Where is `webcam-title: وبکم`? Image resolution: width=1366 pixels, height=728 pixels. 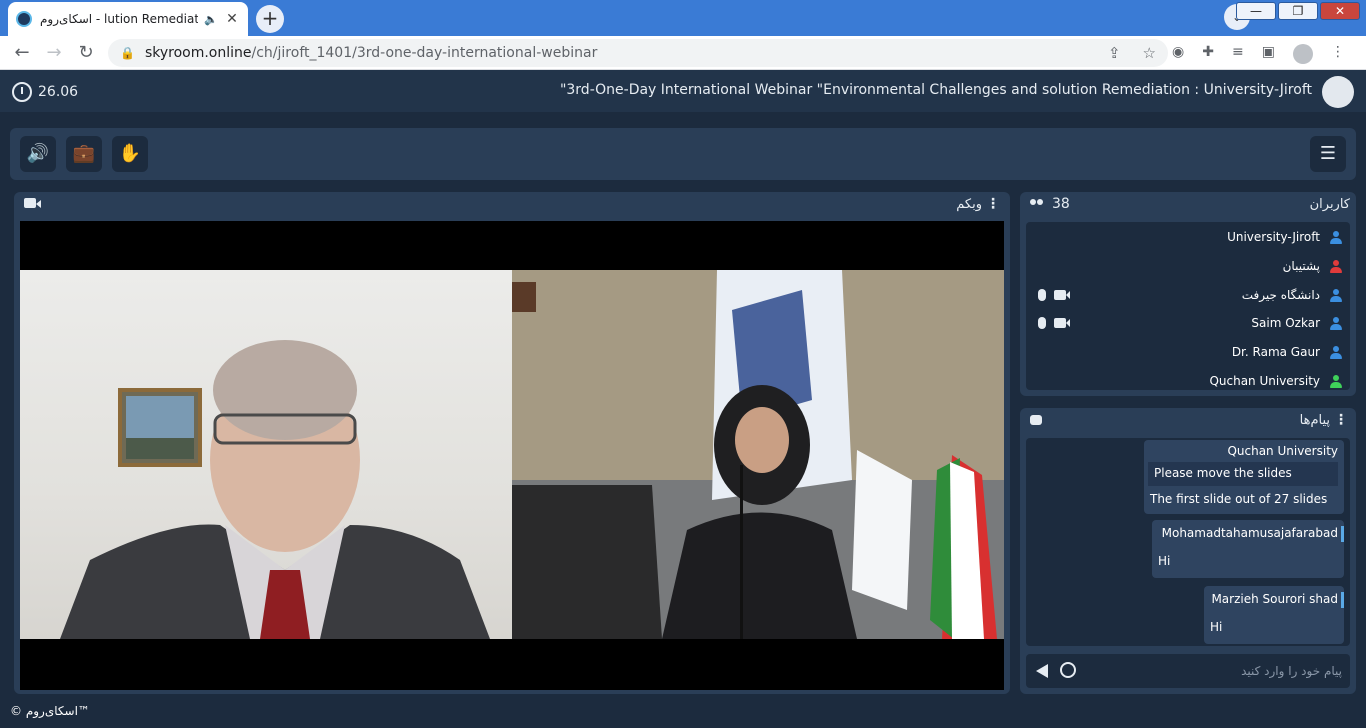
webcam-title: وبکم is located at coordinates (969, 204).